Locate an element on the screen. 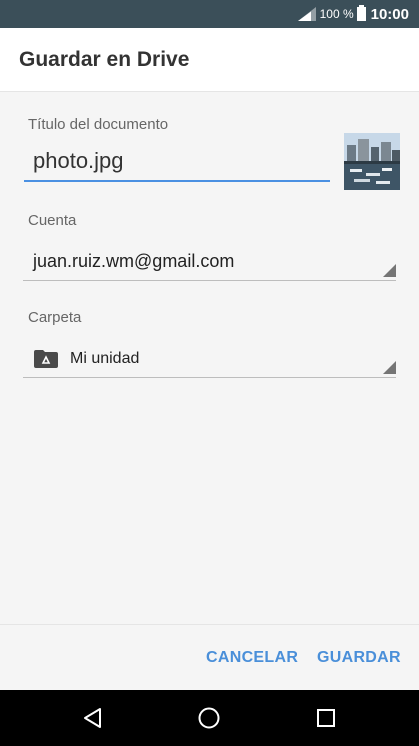  folder-select: Mi unidad is located at coordinates (209, 359).